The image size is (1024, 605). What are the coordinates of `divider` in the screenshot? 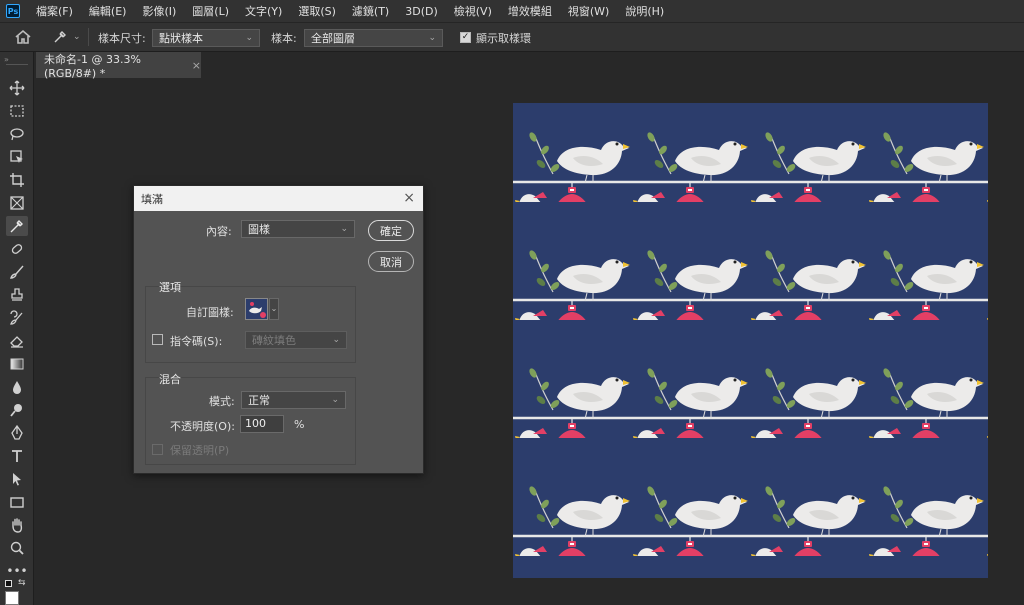 It's located at (88, 37).